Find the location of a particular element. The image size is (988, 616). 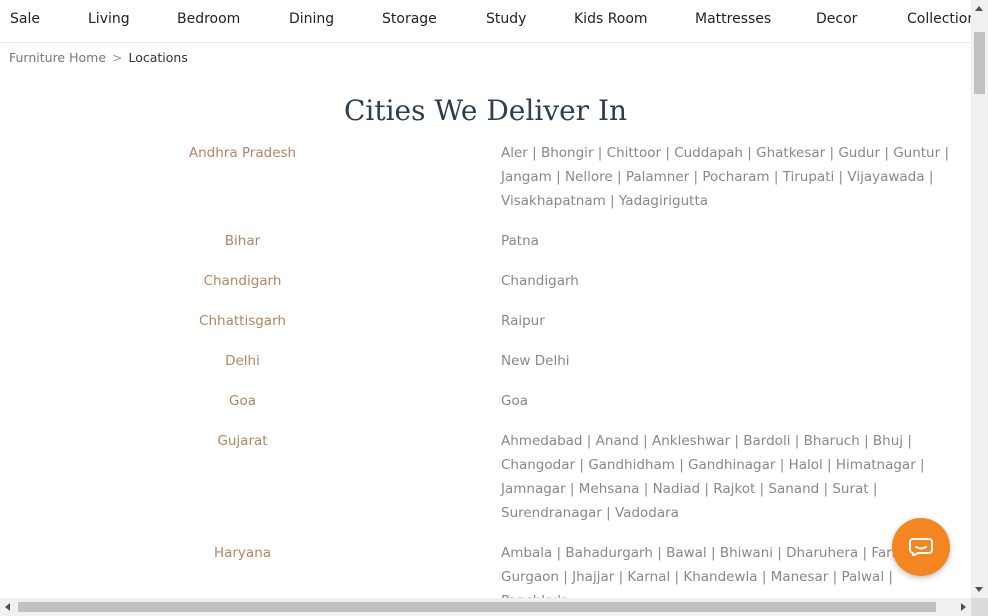

city-link: Raipur is located at coordinates (523, 321).